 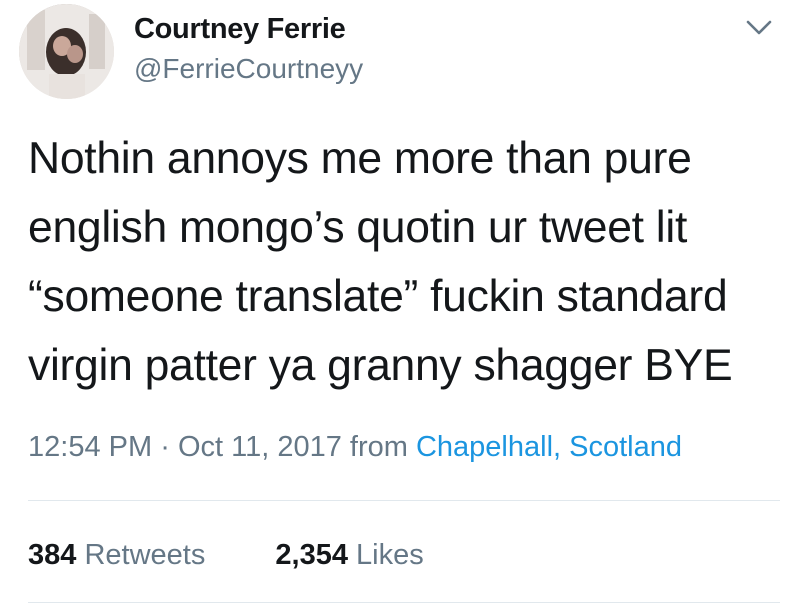 What do you see at coordinates (349, 555) in the screenshot?
I see `likes-stat: 2,354 Likes` at bounding box center [349, 555].